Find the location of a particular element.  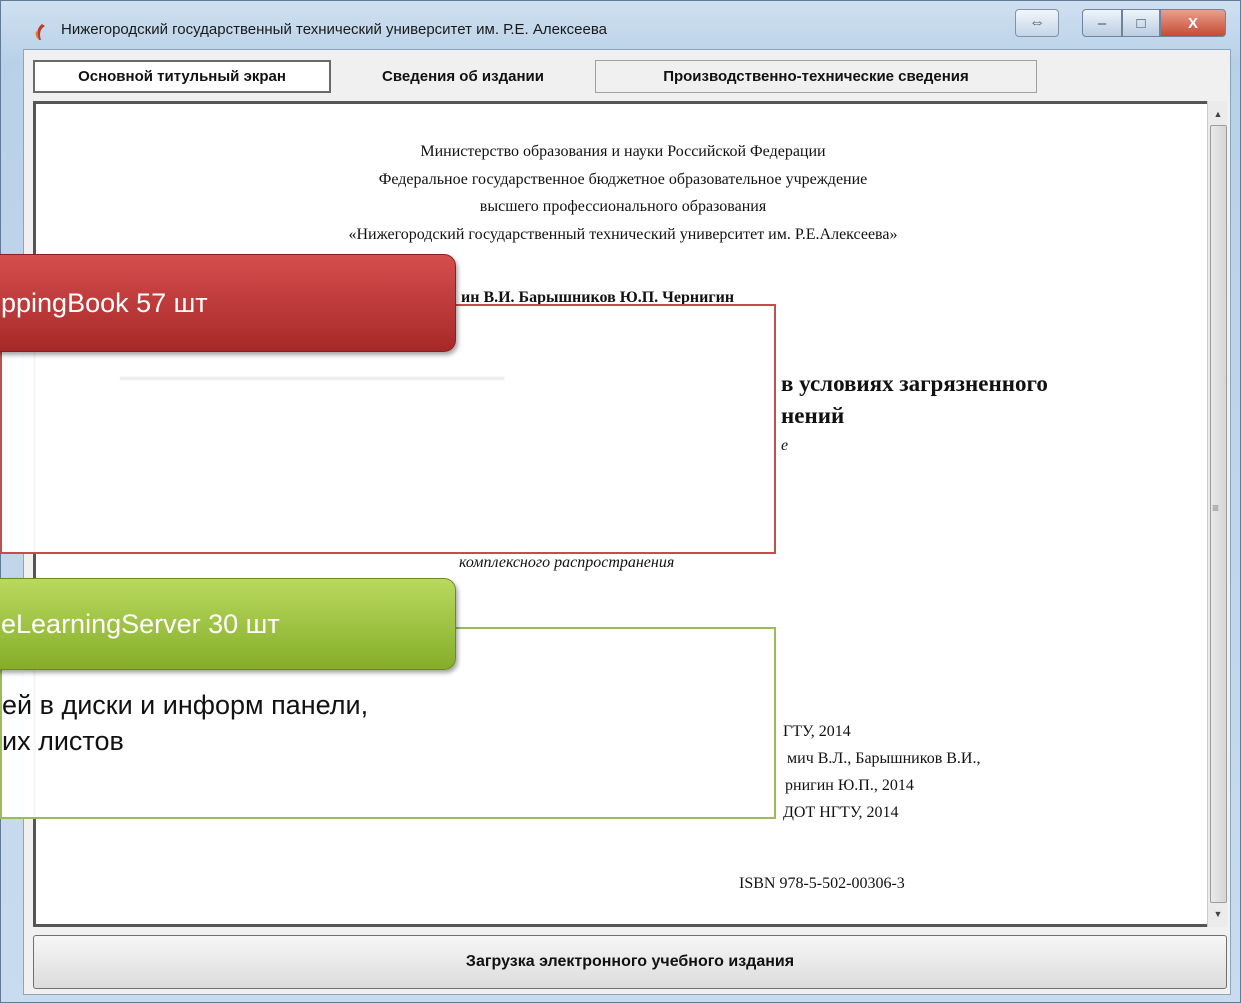

tab-main-title-screen: Основной титульный экран is located at coordinates (182, 76).